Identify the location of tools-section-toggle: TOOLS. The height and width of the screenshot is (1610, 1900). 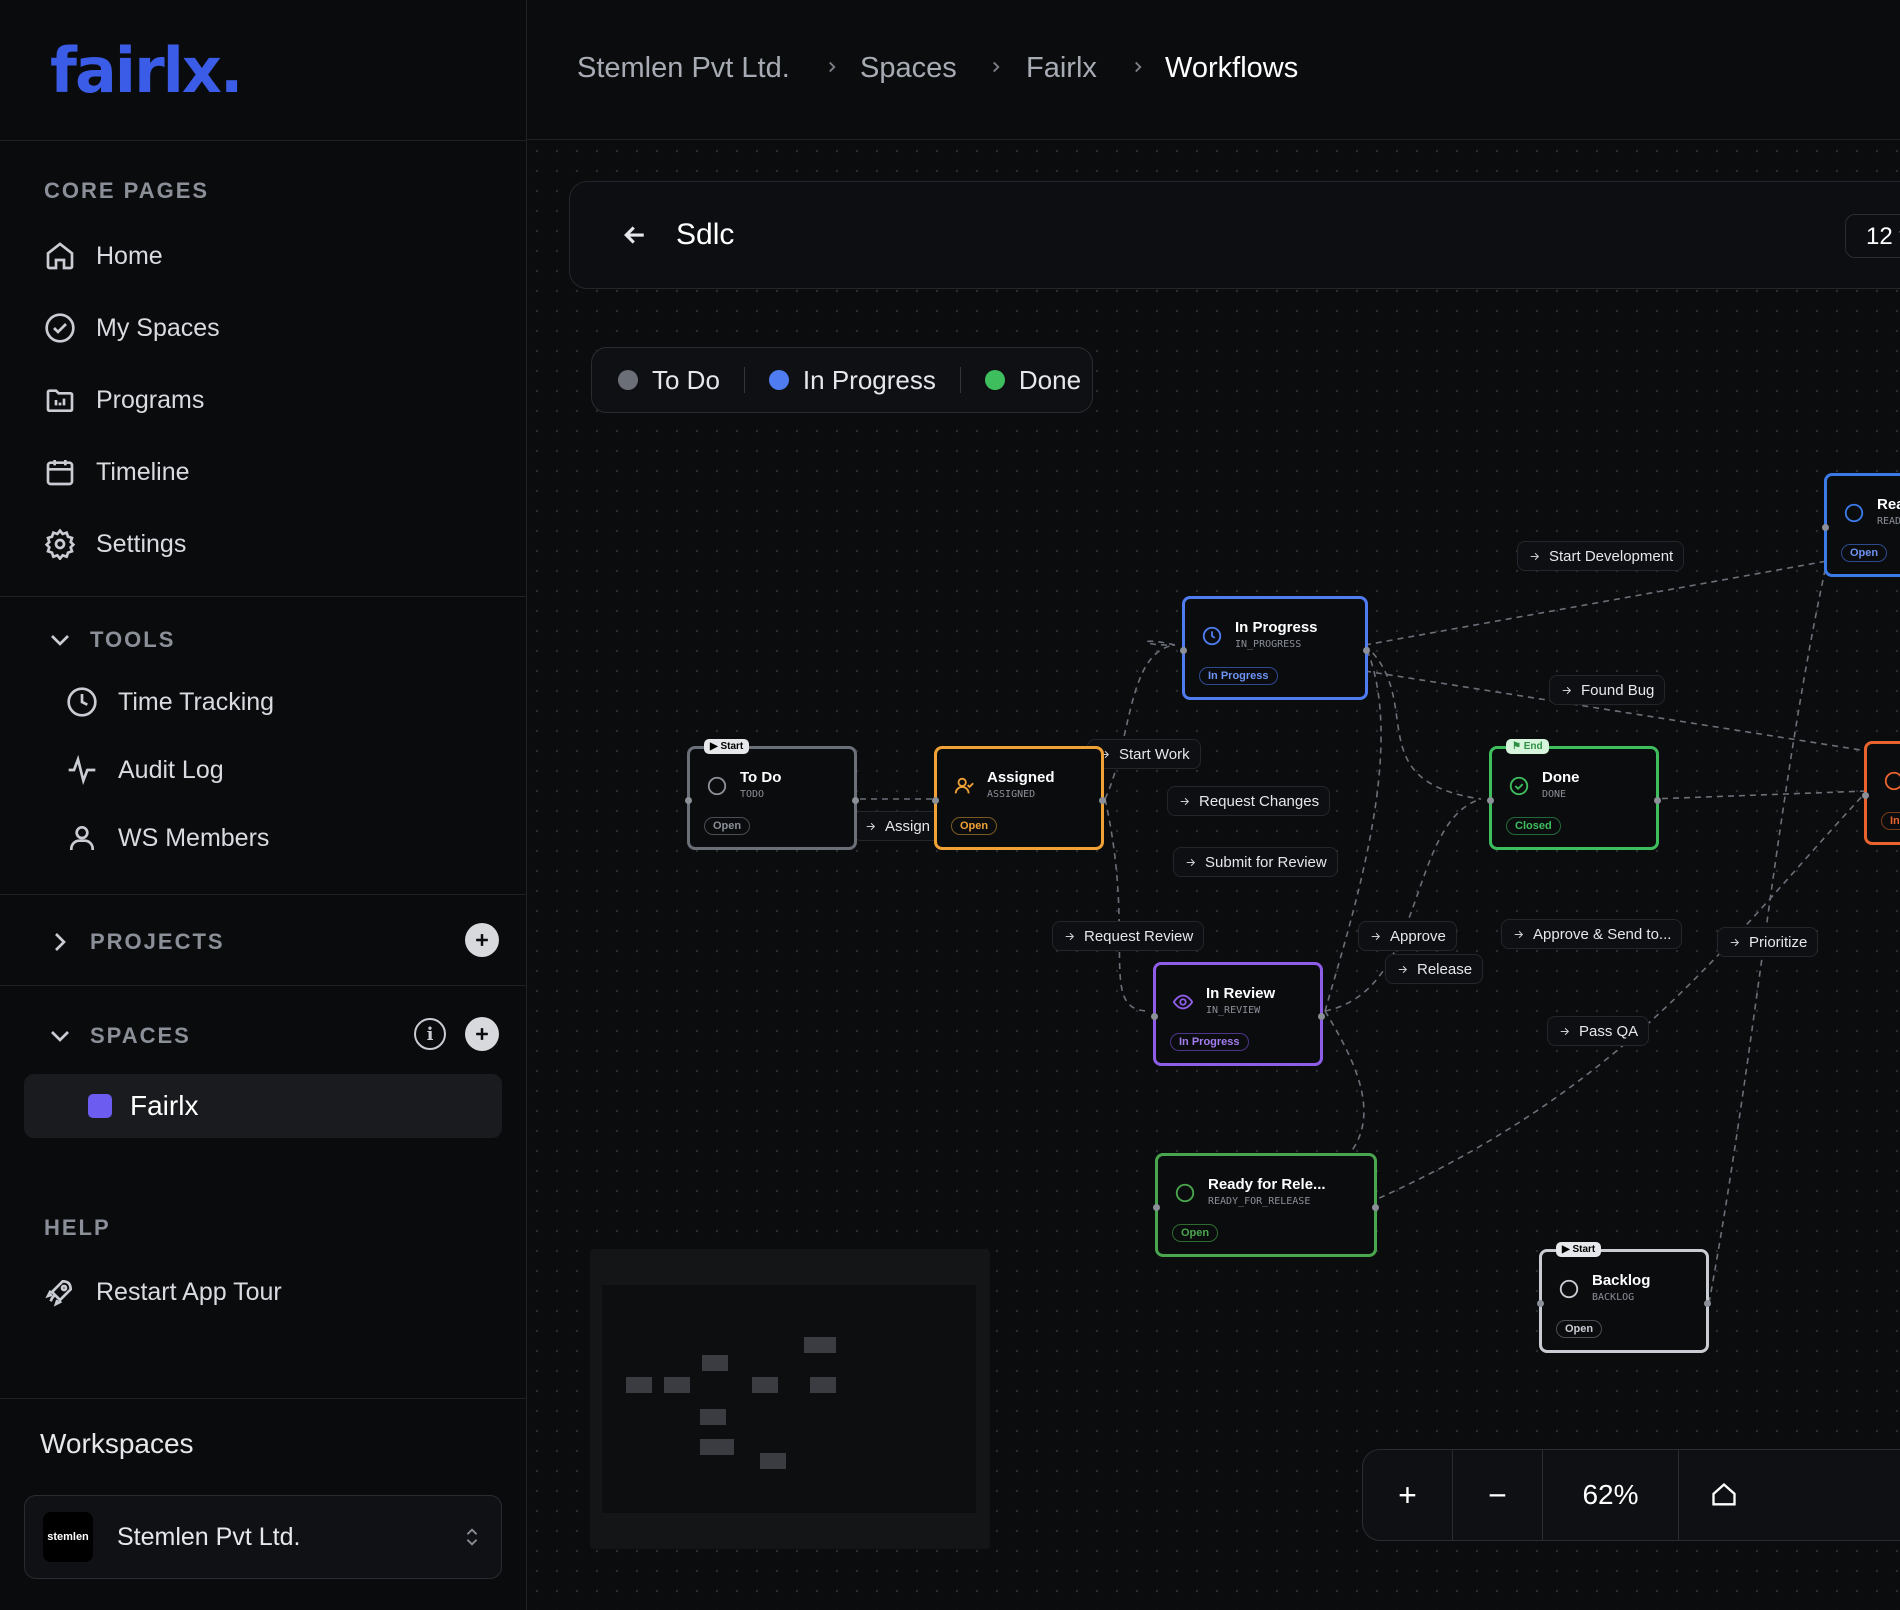
(109, 640).